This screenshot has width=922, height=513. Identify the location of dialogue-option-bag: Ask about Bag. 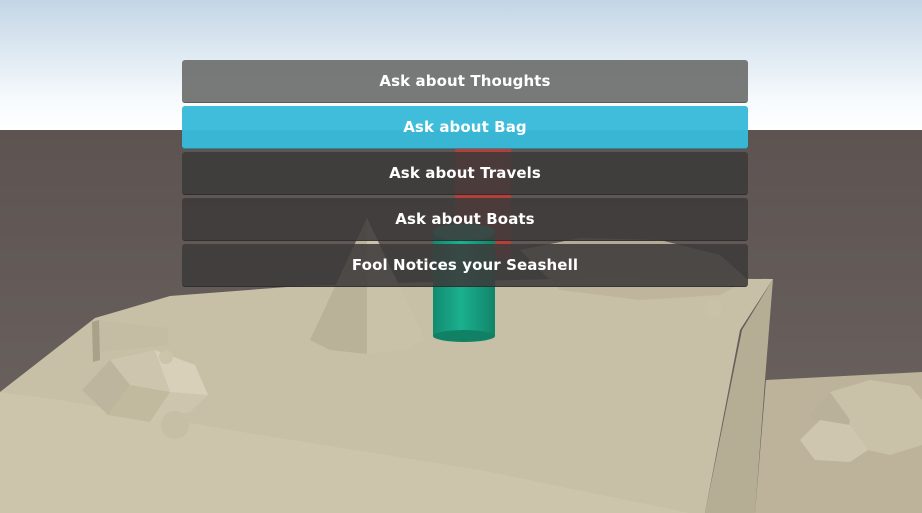
(465, 127).